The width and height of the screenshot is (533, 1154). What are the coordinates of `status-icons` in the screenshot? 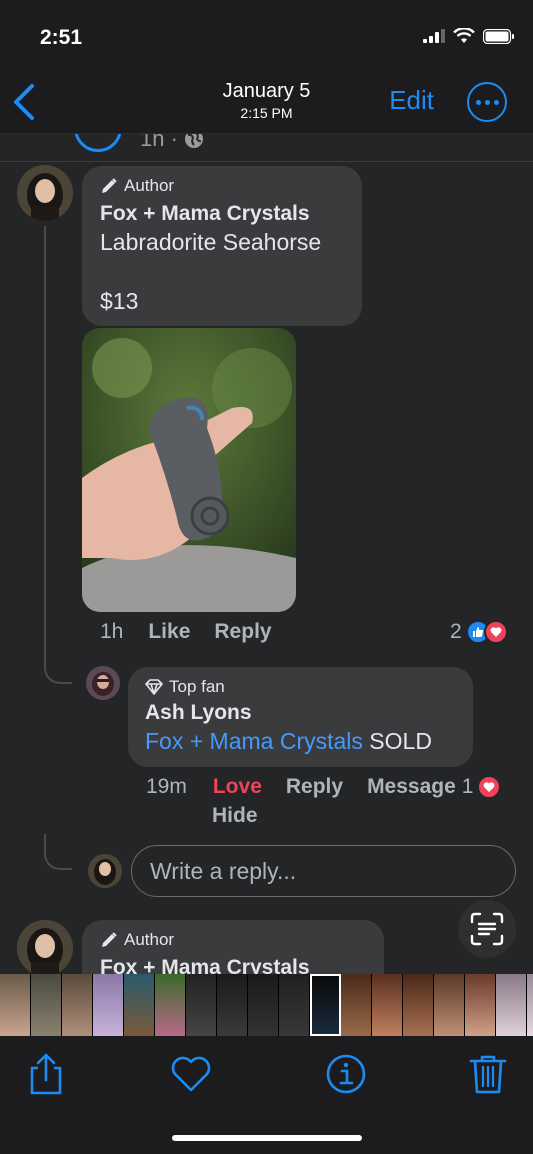 It's located at (469, 36).